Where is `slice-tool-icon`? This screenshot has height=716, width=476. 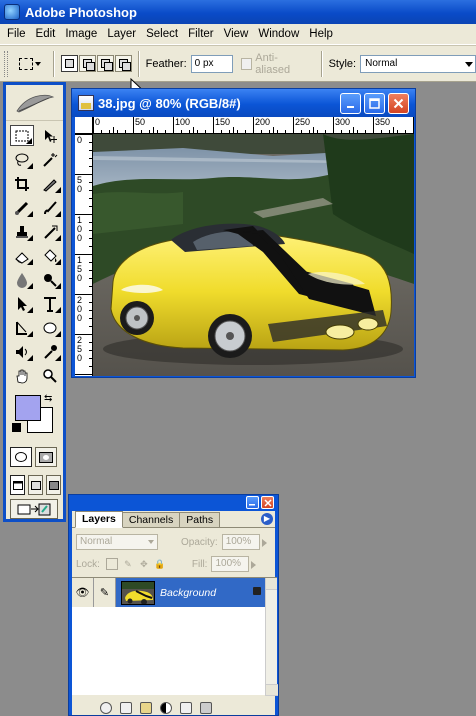
slice-tool-icon is located at coordinates (50, 183).